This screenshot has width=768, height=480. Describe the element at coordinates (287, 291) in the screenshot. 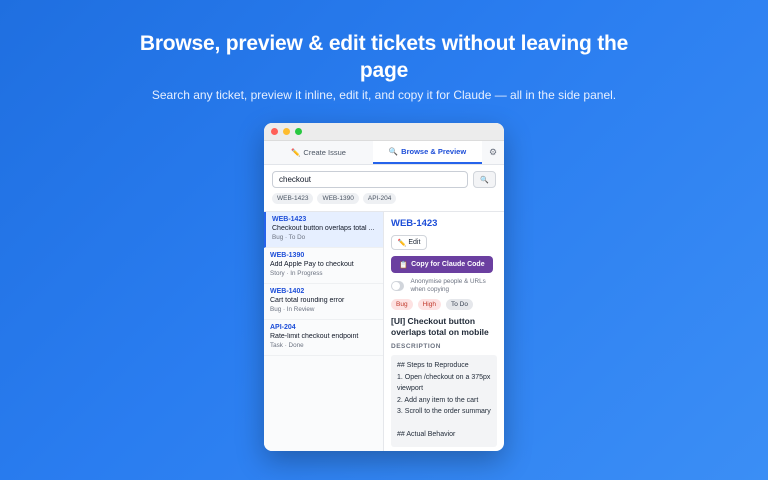

I see `ticket-key: WEB-1402` at that location.